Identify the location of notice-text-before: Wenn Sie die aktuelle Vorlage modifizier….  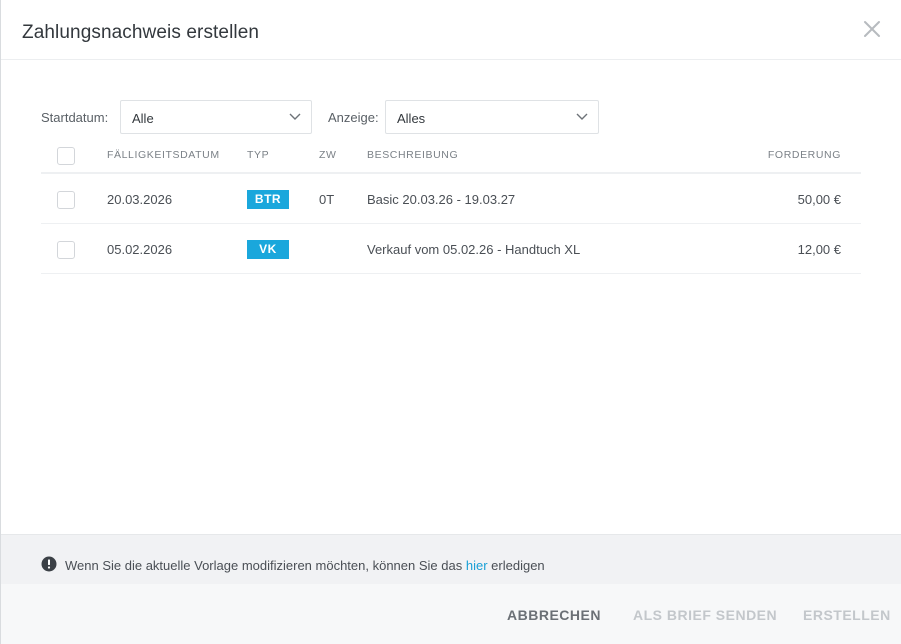
(264, 565).